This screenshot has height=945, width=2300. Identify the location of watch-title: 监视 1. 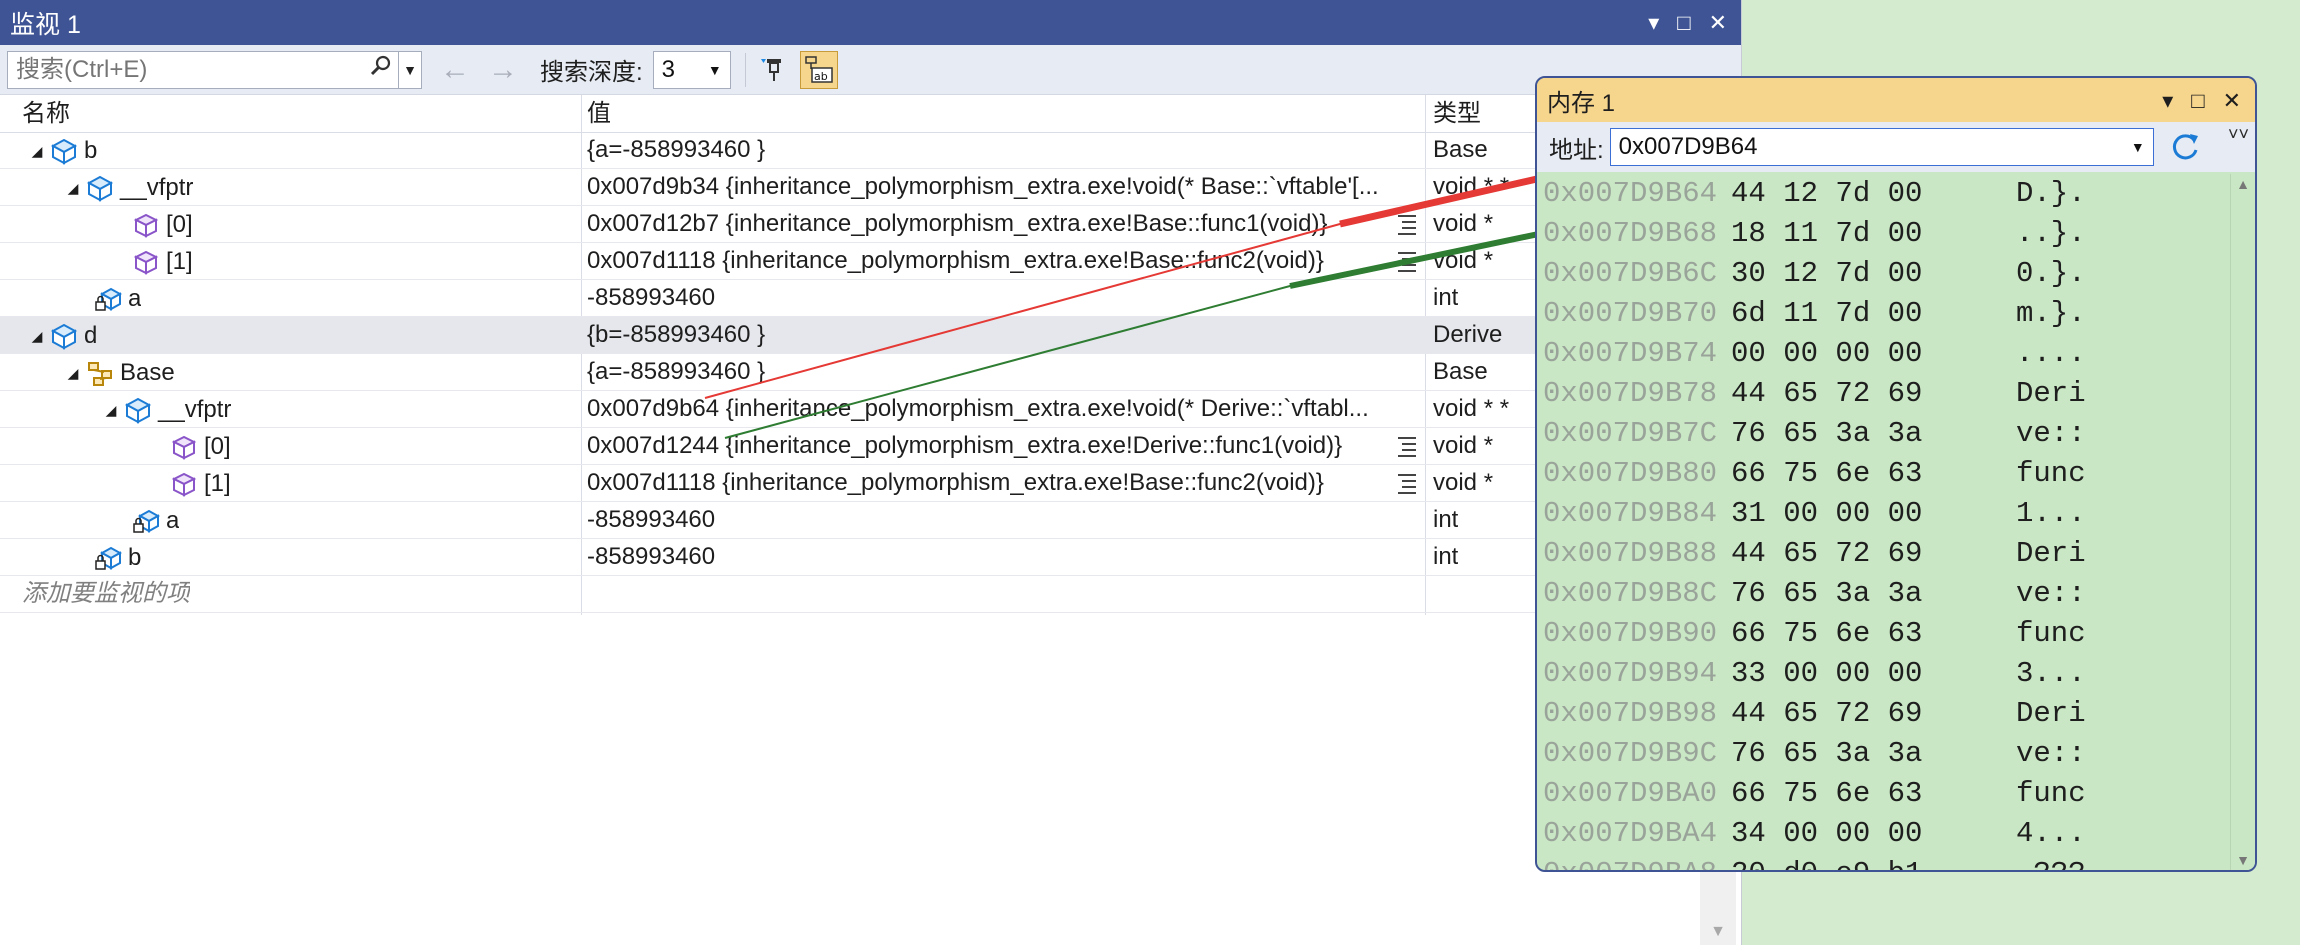
(45, 24).